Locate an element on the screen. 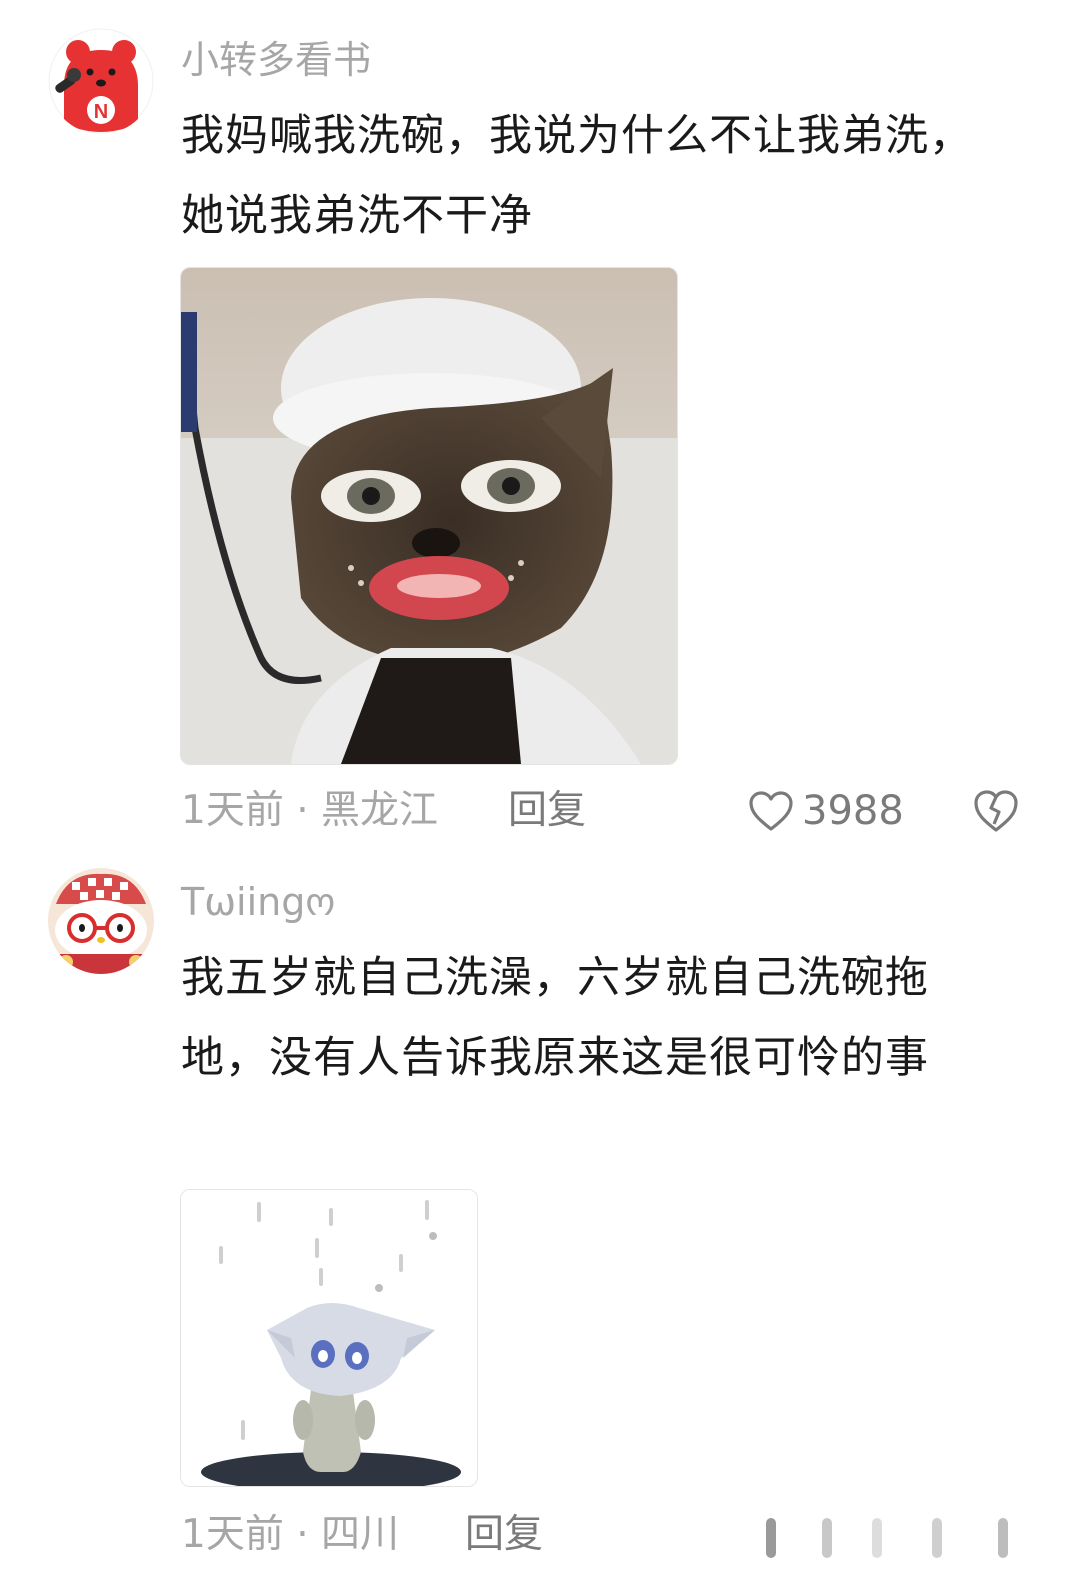  comment-text: 我妈喊我洗碗，我说为什么不让我弟洗，她说我弟洗不干净 is located at coordinates (577, 176).